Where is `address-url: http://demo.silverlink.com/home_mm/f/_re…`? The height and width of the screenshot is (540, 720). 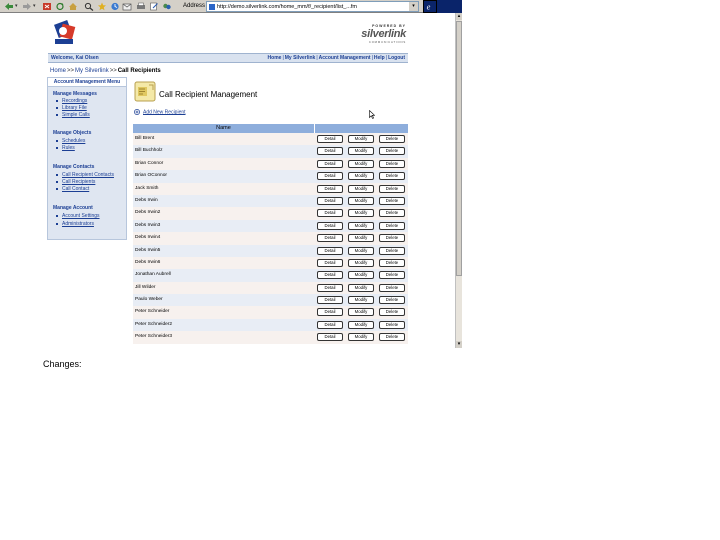
address-url: http://demo.silverlink.com/home_mm/f/_re… is located at coordinates (312, 7).